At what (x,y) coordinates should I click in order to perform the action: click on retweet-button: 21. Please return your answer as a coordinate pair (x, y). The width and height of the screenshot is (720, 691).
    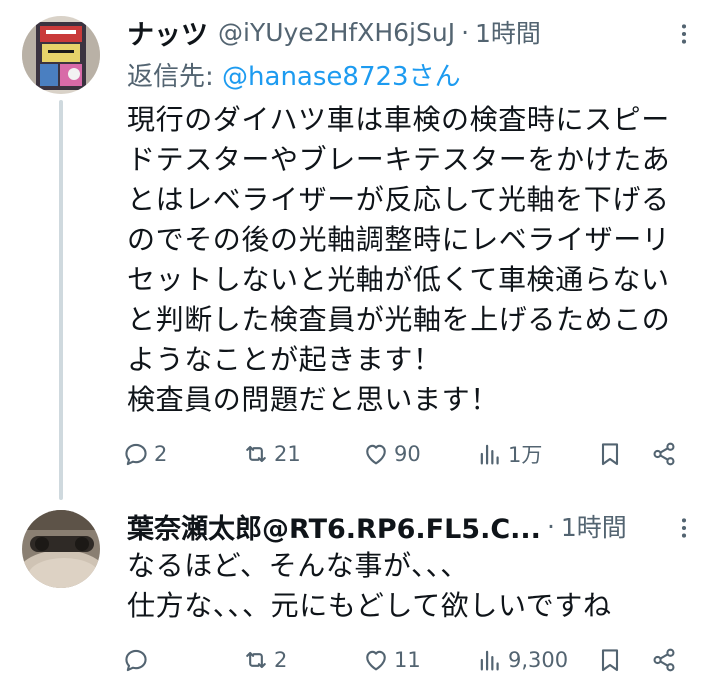
    Looking at the image, I should click on (271, 454).